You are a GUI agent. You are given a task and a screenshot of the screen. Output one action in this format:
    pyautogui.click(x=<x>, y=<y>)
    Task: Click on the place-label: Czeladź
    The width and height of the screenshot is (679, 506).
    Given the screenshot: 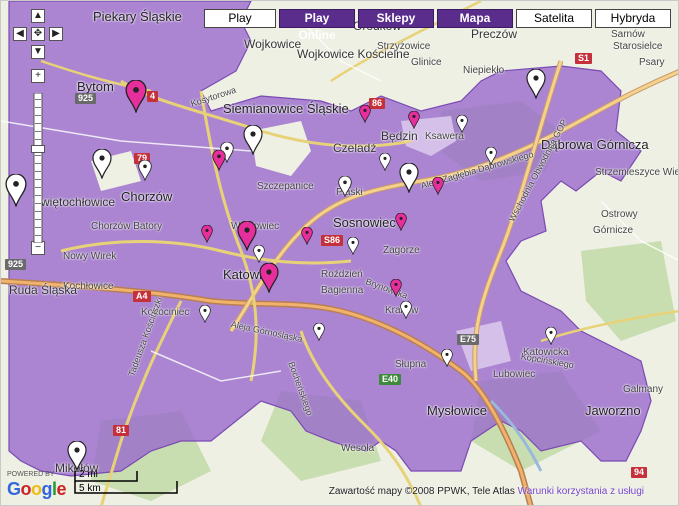 What is the action you would take?
    pyautogui.click(x=355, y=148)
    